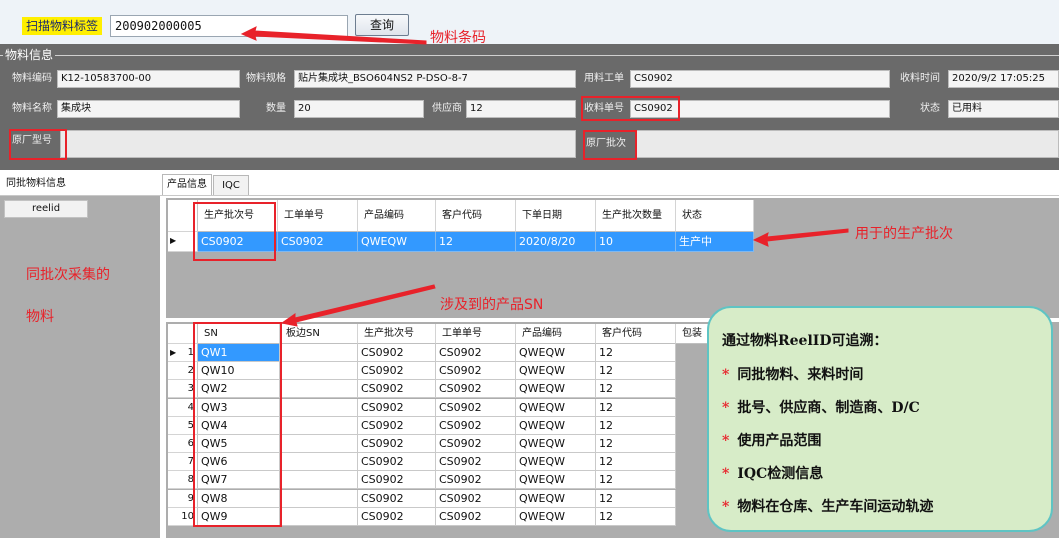  Describe the element at coordinates (319, 334) in the screenshot. I see `sn-column-header: 板边SN` at that location.